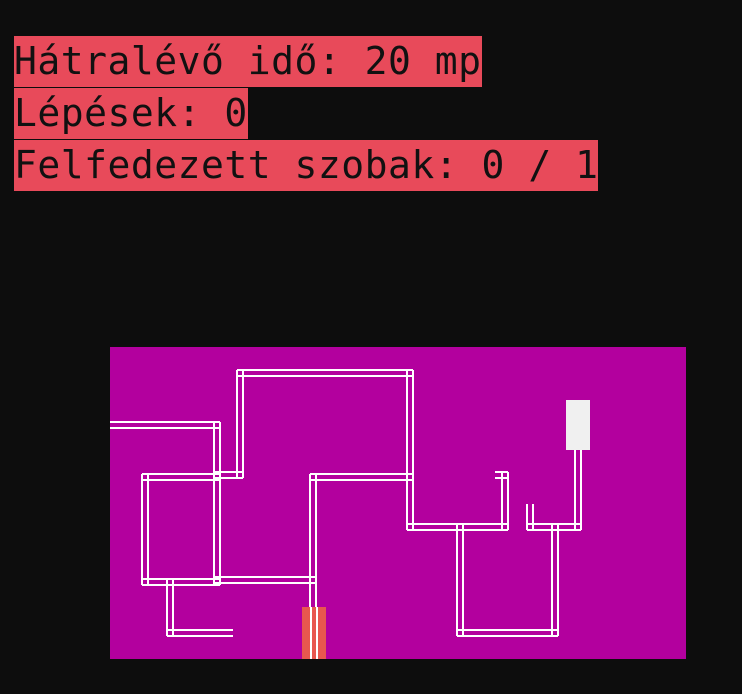  I want to click on hud-line-rooms: Felfedezett szobak: 0 / 1, so click(306, 166).